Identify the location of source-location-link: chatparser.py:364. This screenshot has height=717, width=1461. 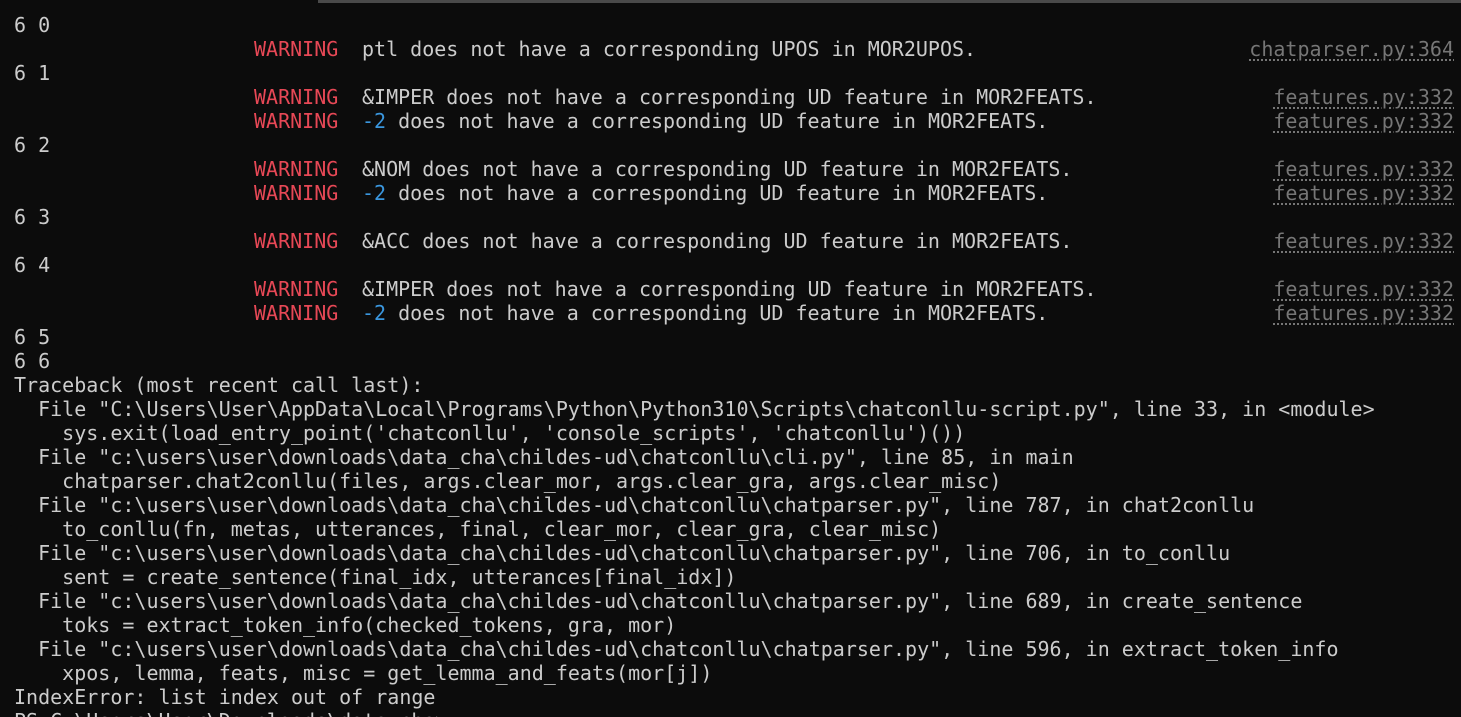
(1351, 49).